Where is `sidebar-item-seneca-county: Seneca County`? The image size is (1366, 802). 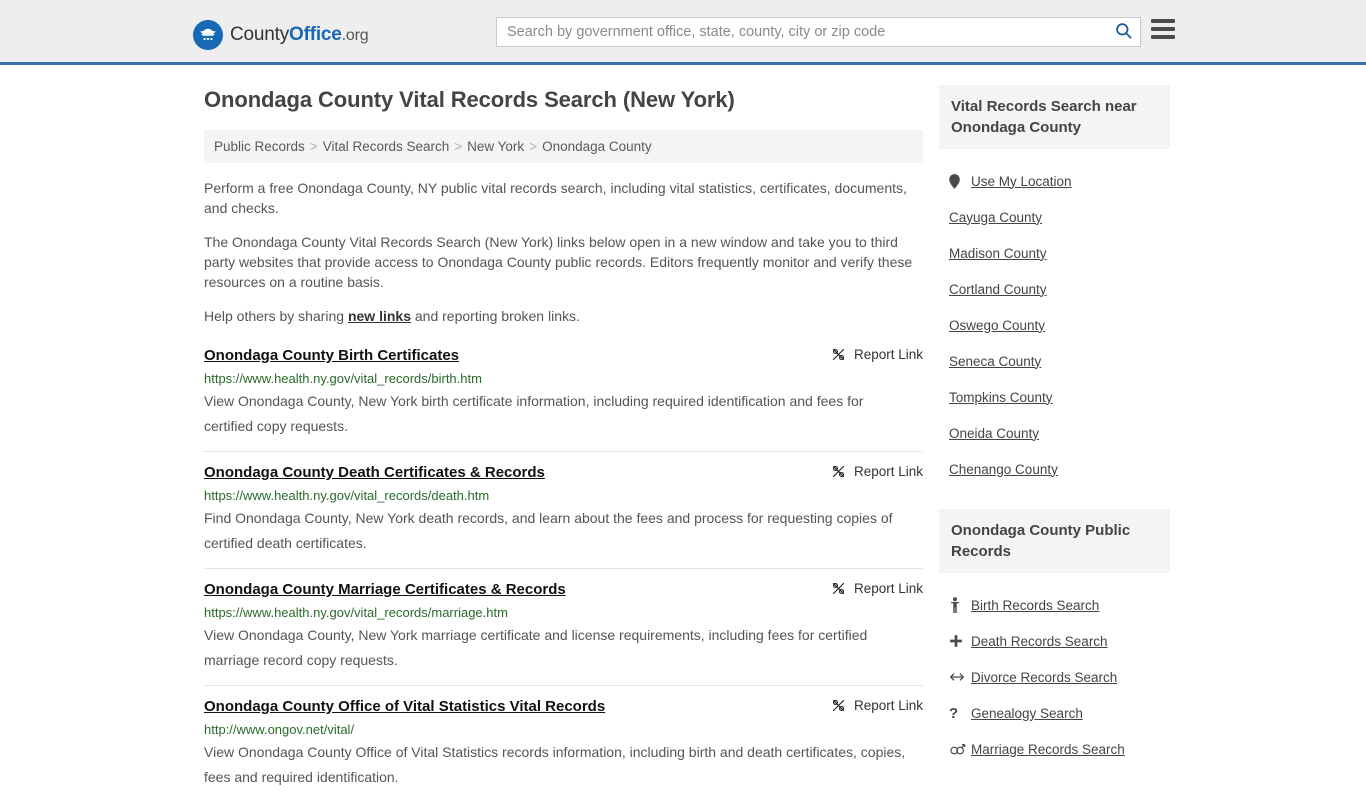 sidebar-item-seneca-county: Seneca County is located at coordinates (1054, 361).